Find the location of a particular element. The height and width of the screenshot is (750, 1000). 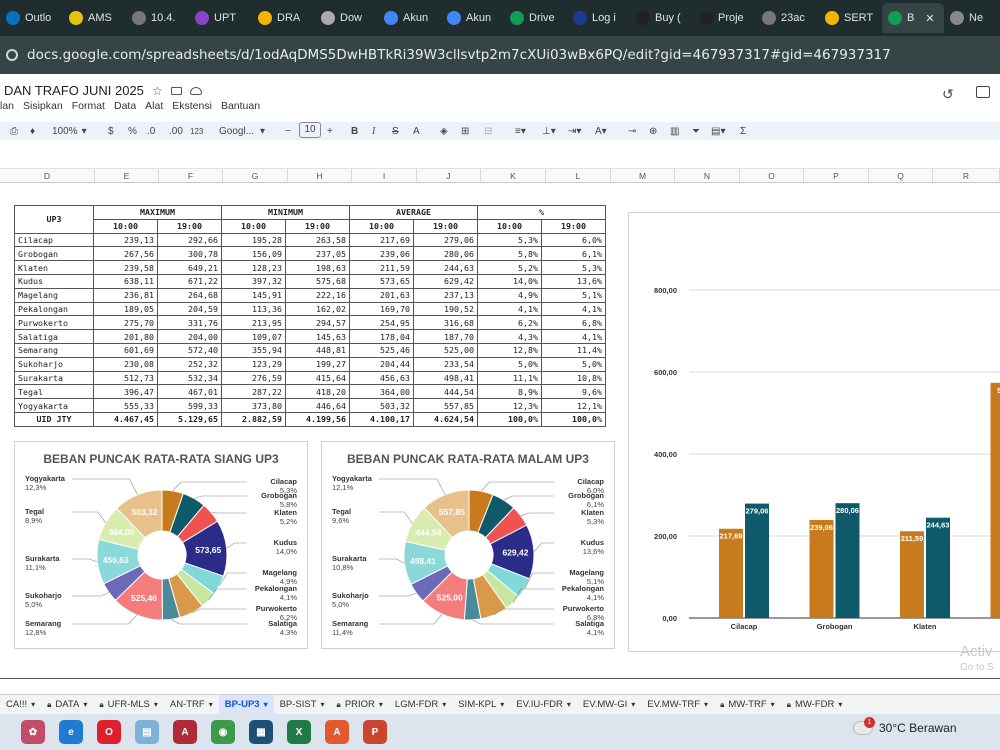

cell-value: 11,1% is located at coordinates (509, 378).